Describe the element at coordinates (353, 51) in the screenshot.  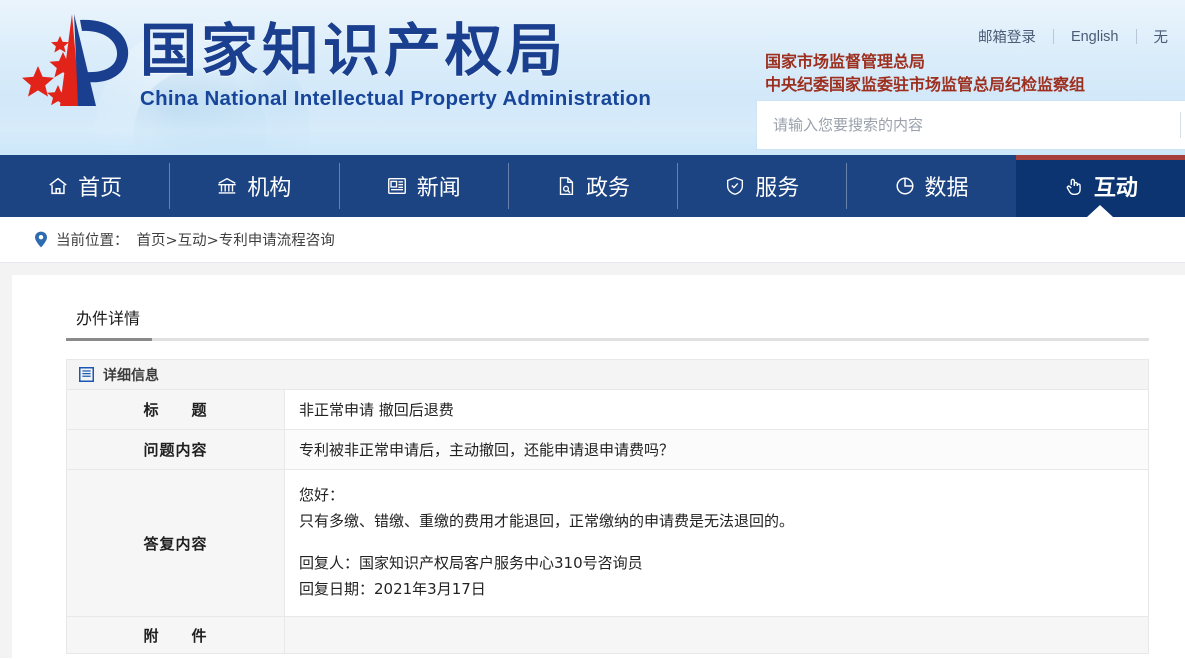
I see `brand-title-cn: 国家知识产权局` at that location.